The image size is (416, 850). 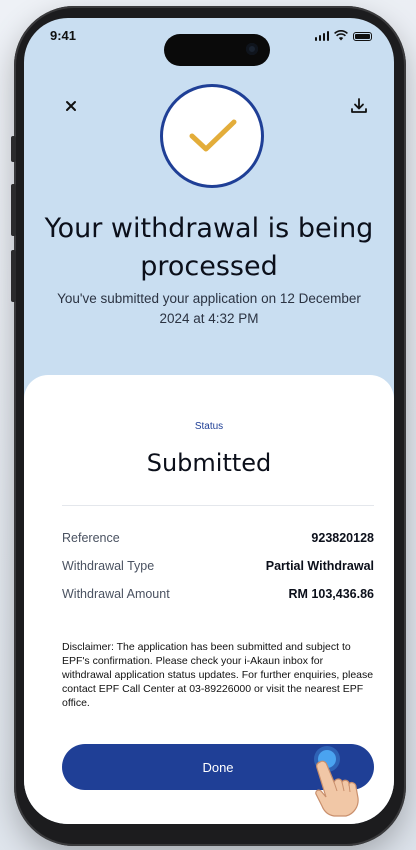 I want to click on page-title: Your withdrawal is being processed, so click(x=209, y=247).